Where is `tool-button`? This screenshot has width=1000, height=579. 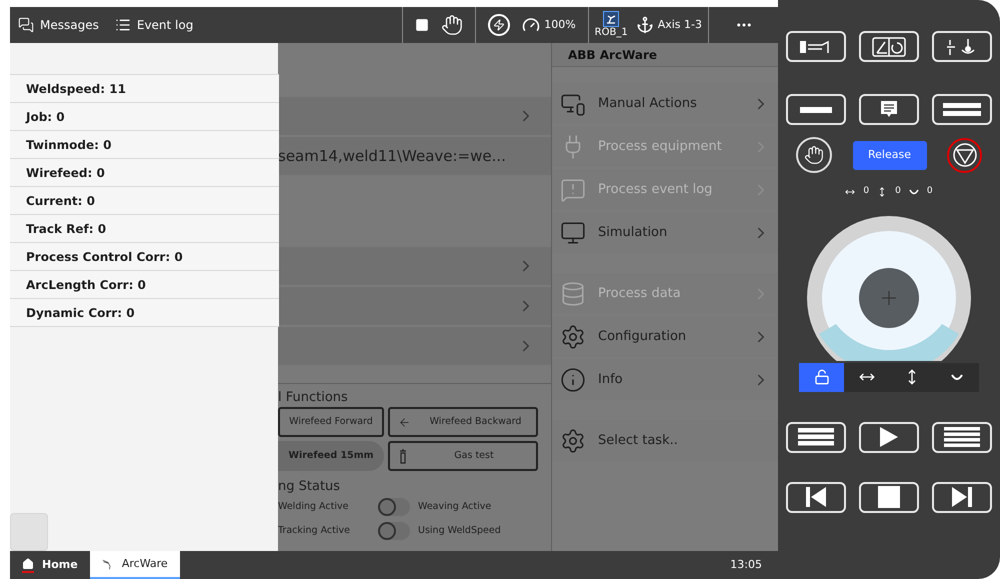
tool-button is located at coordinates (816, 46).